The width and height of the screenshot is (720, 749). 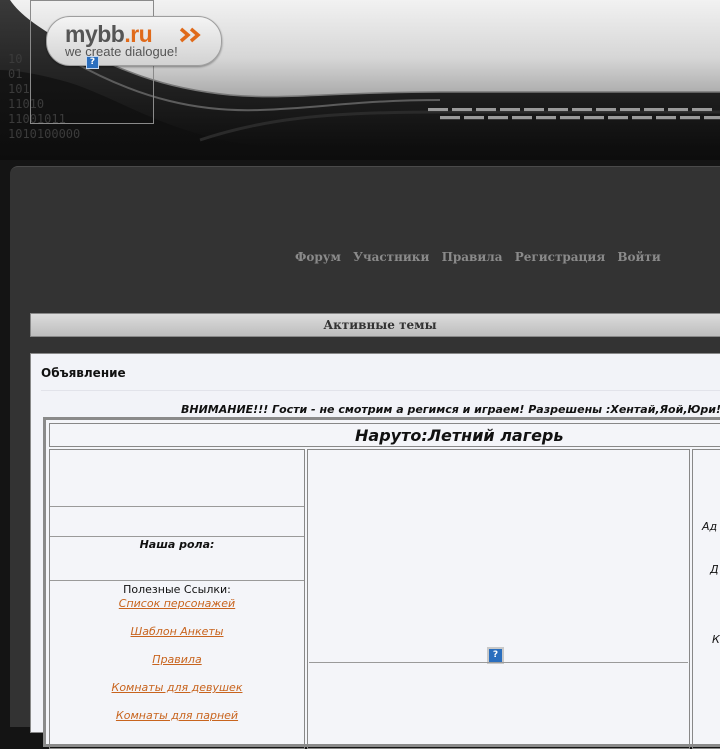 I want to click on broken-image: ?, so click(x=495, y=653).